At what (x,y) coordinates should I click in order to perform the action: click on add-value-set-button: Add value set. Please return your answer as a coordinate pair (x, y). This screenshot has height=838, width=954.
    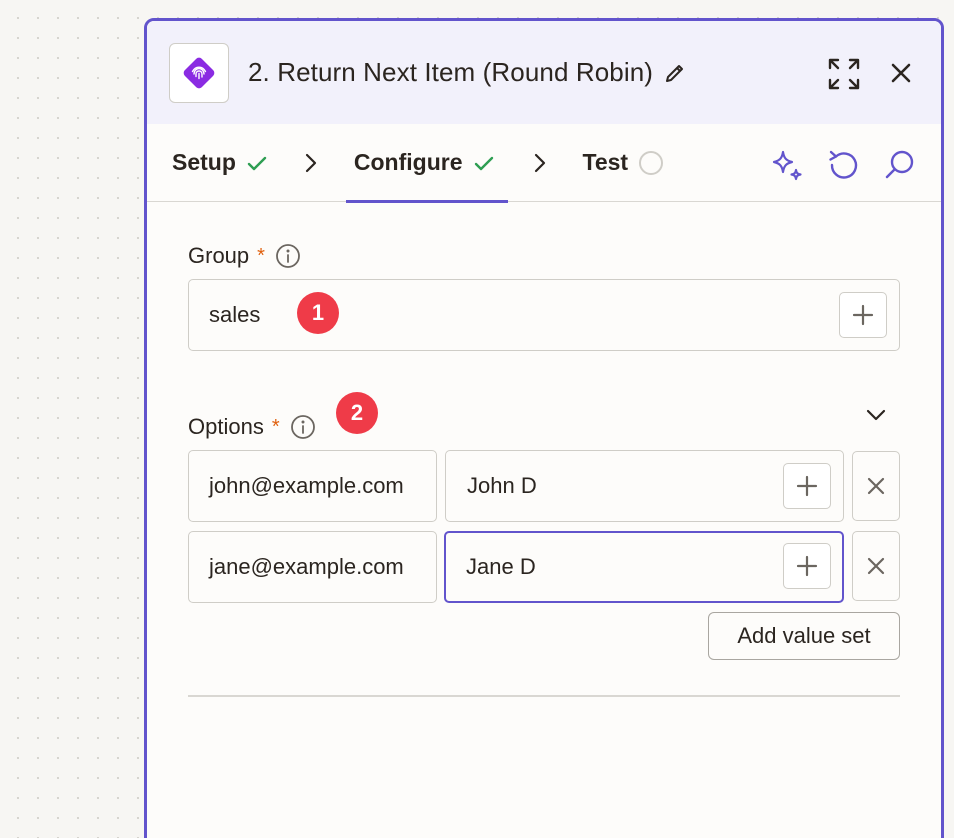
    Looking at the image, I should click on (804, 636).